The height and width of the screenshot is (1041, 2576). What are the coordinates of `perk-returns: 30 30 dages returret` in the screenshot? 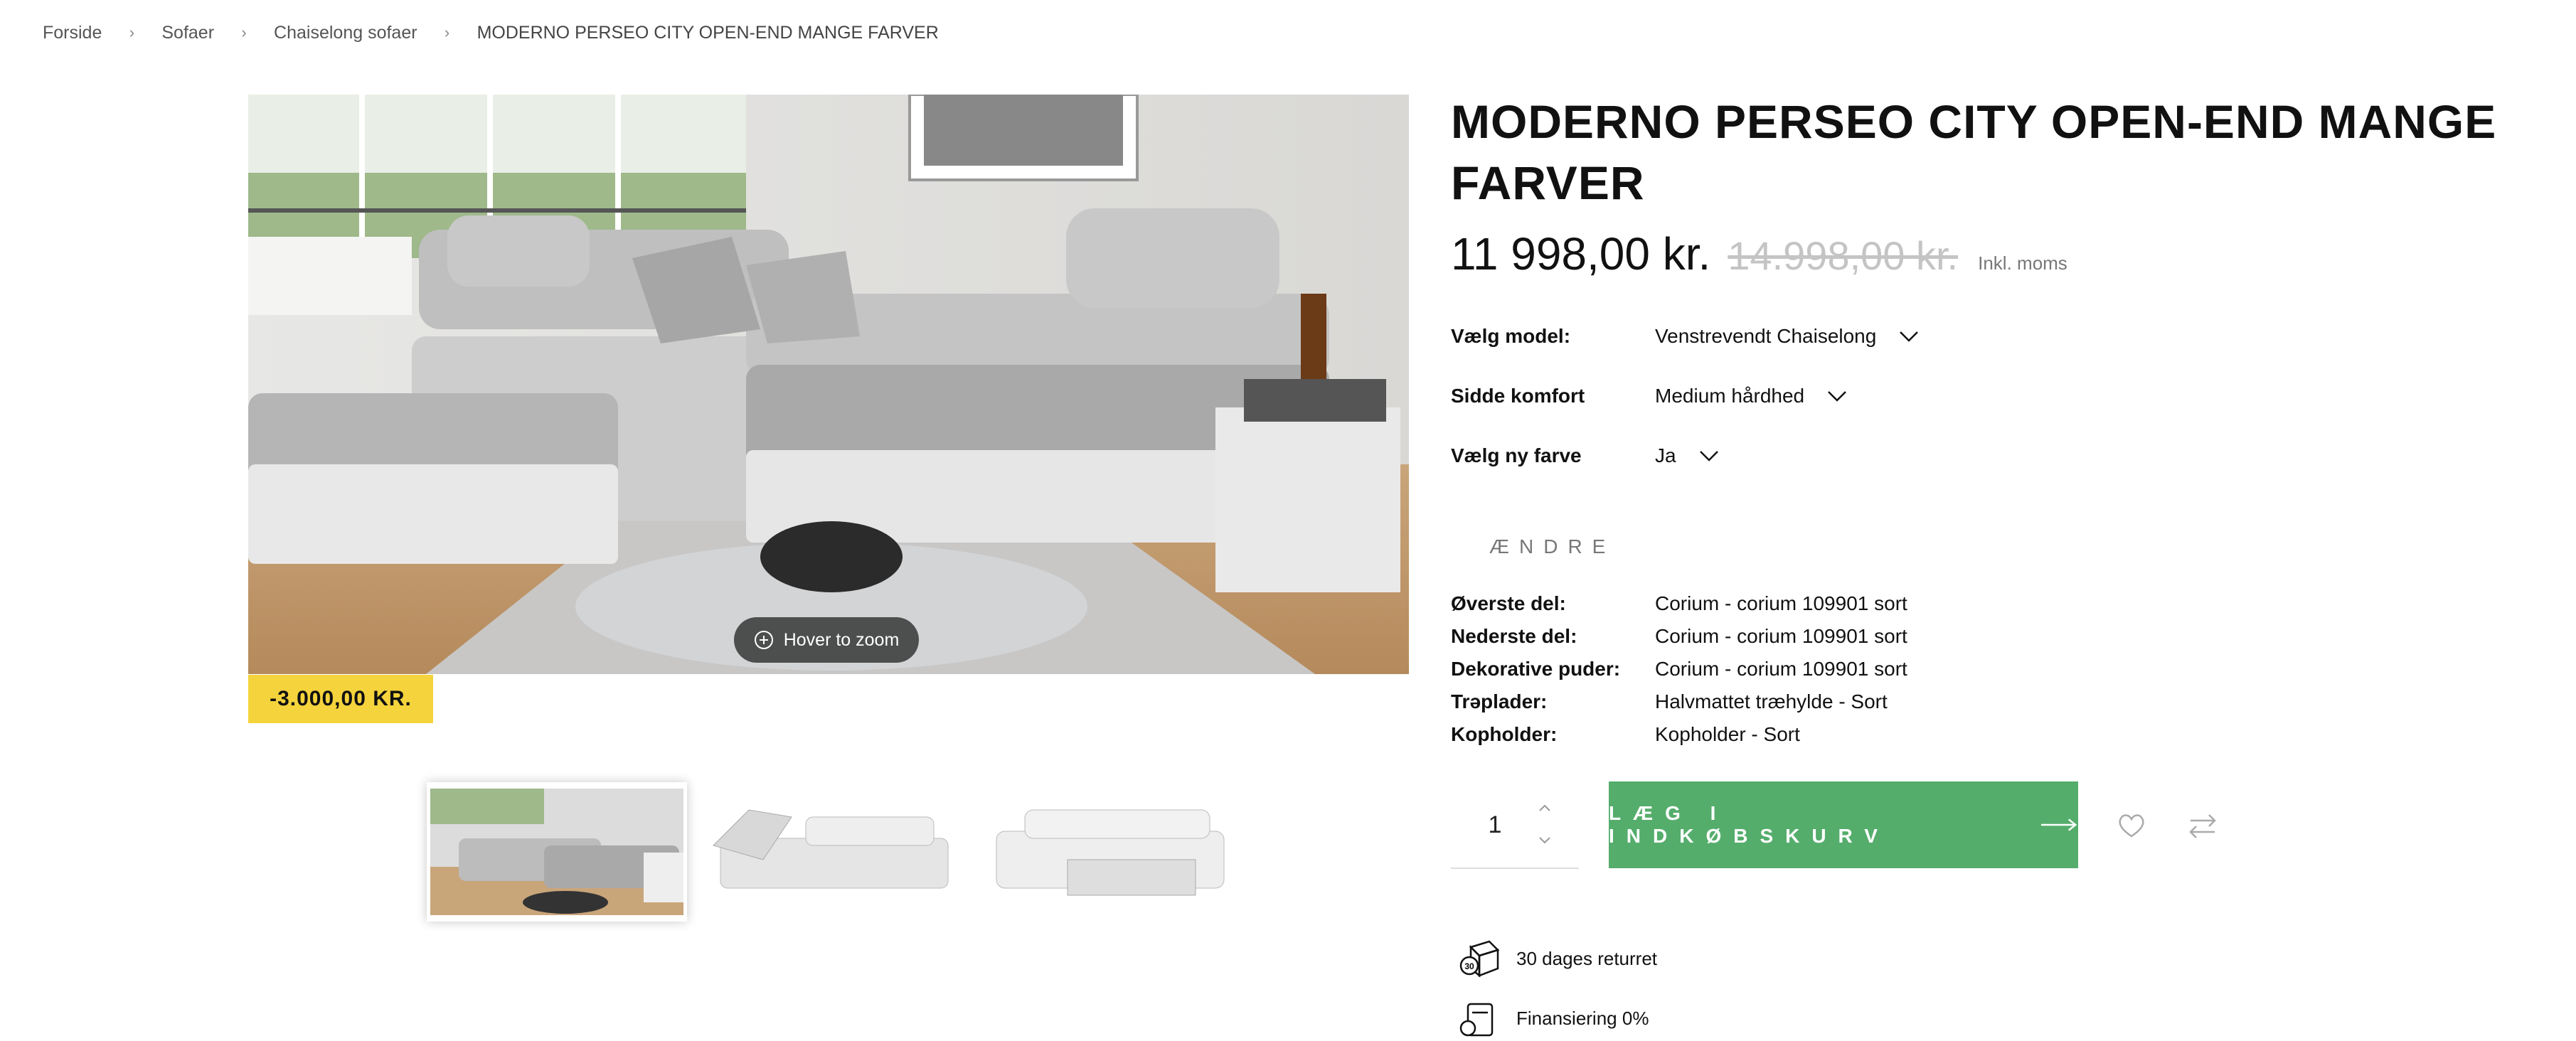 It's located at (1557, 959).